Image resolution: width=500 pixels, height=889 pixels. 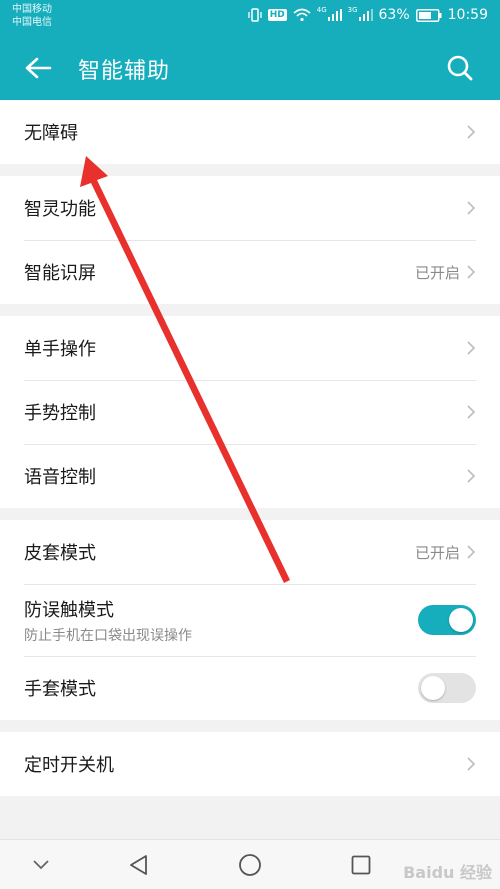 I want to click on nav-home-button, so click(x=250, y=865).